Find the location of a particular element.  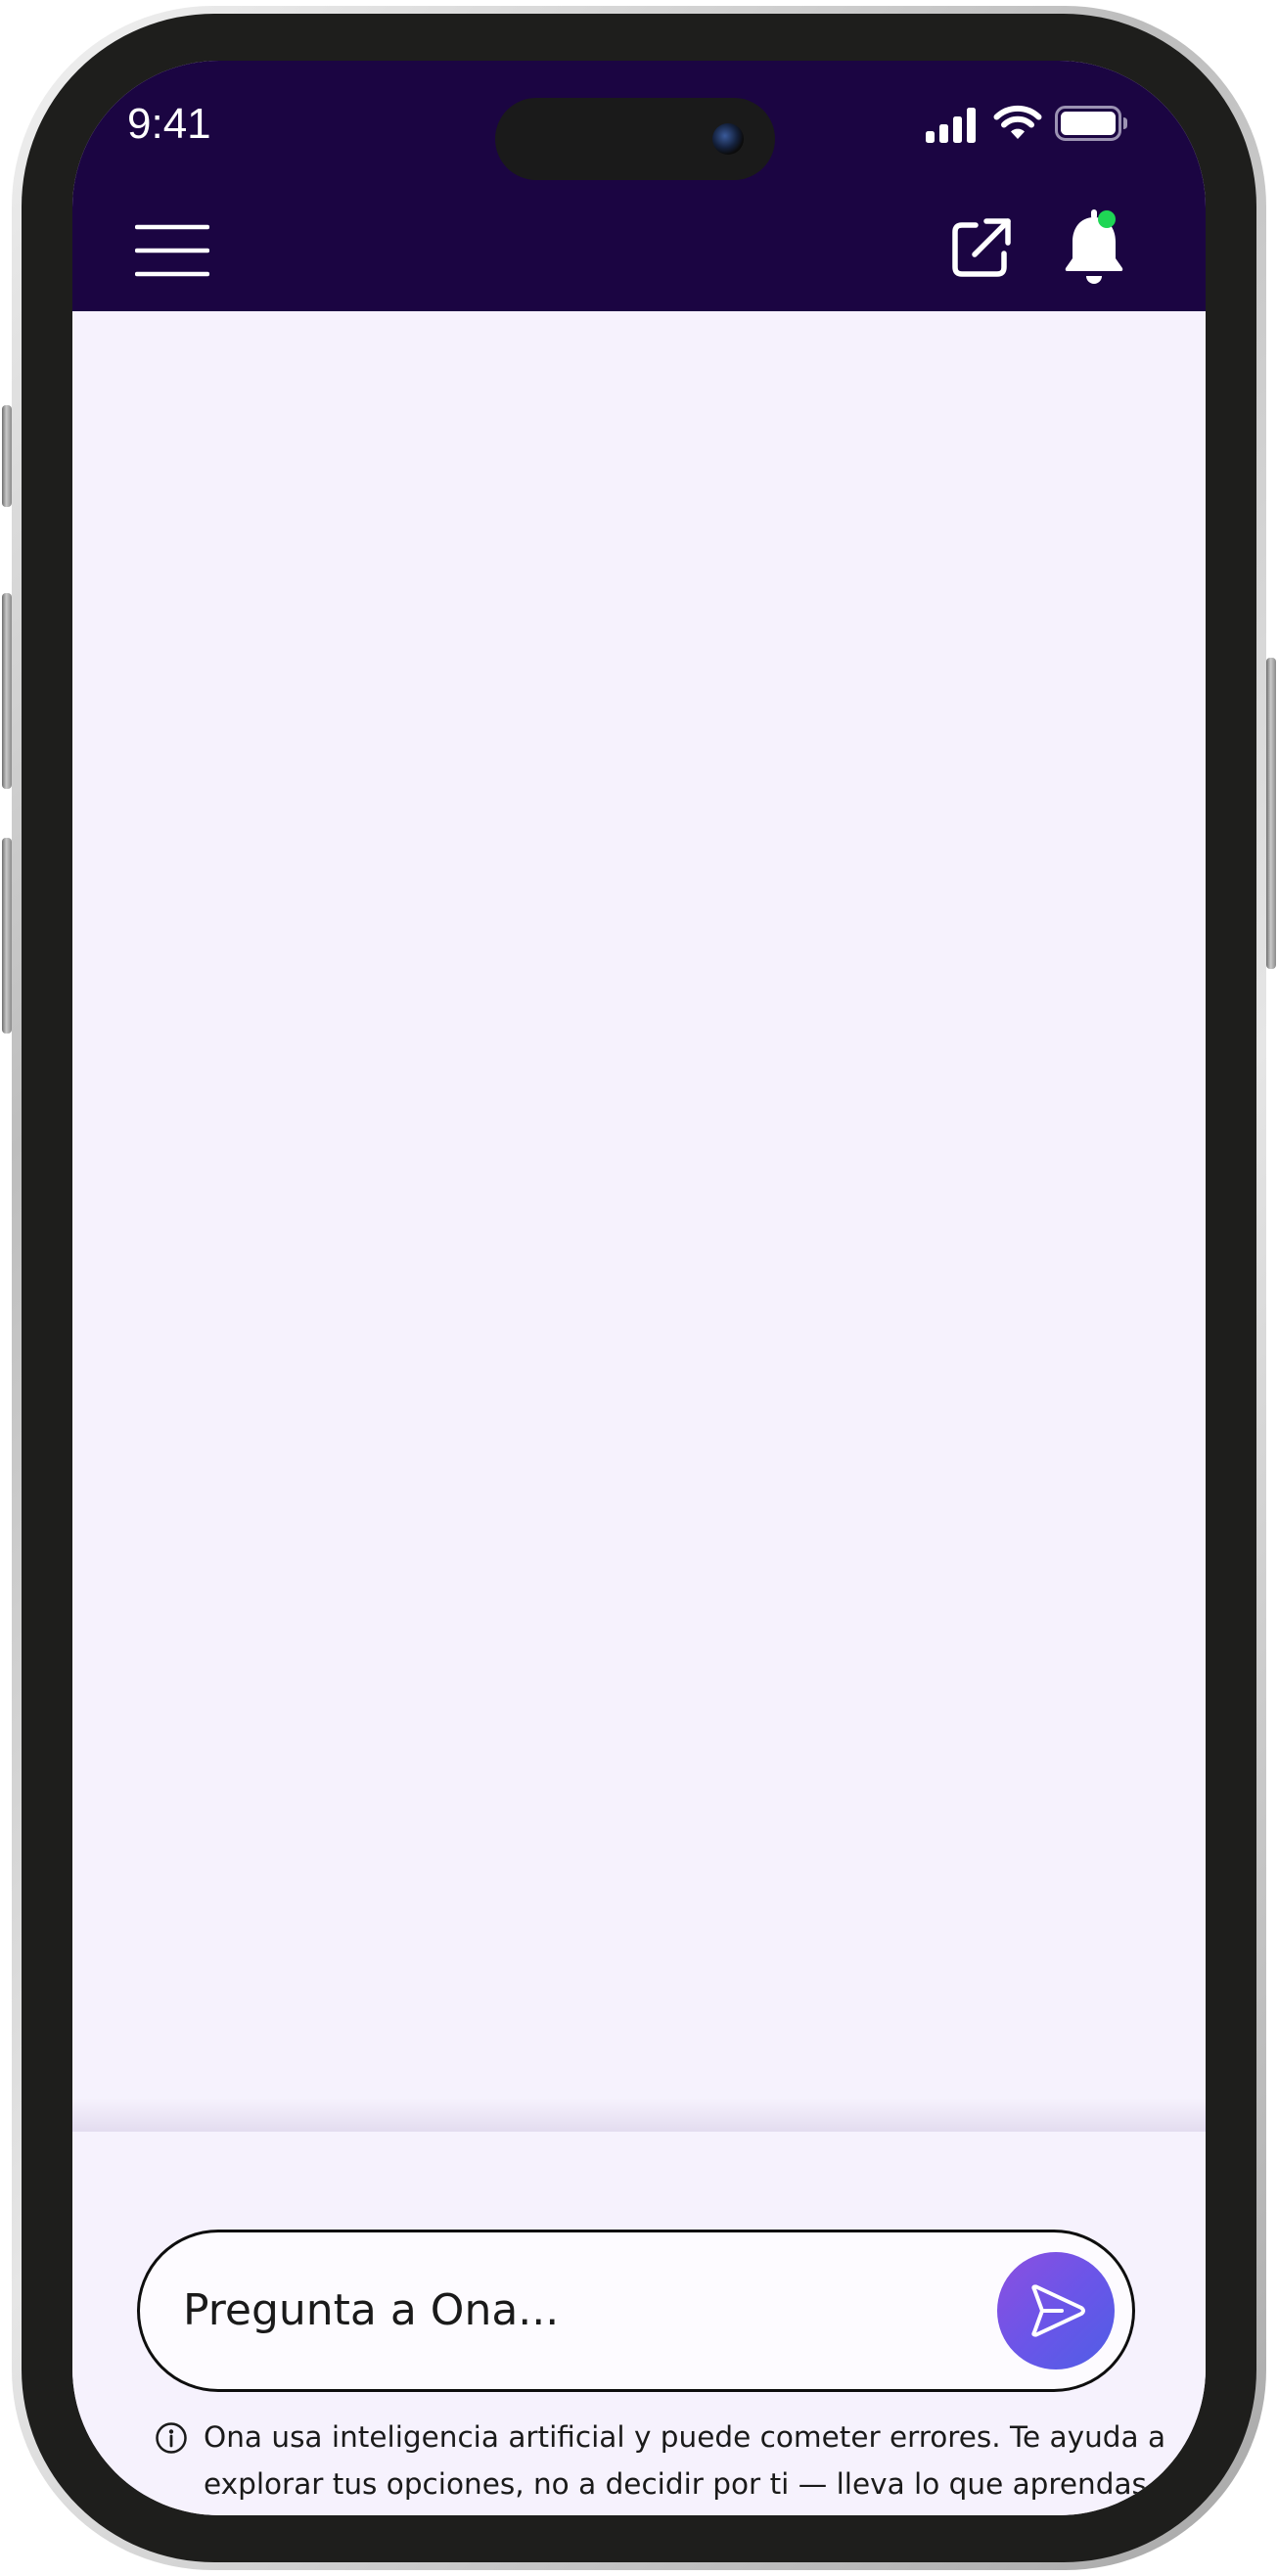

chat-input is located at coordinates (565, 2310).